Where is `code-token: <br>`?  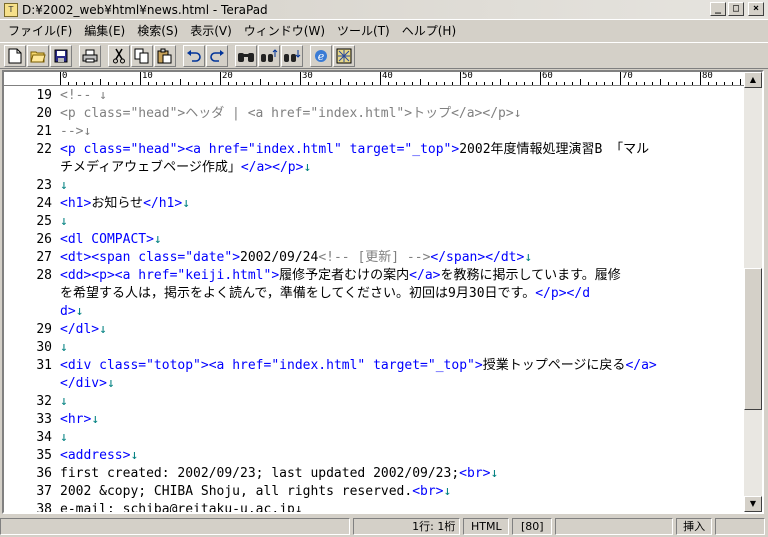
code-token: <br> is located at coordinates (475, 473).